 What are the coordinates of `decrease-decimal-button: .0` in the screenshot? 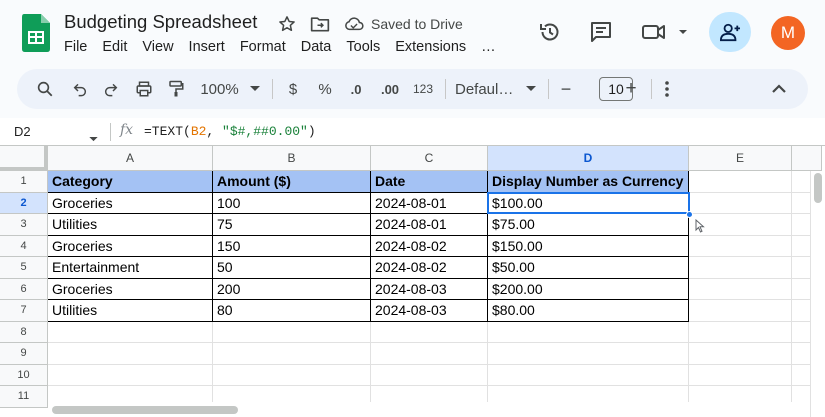 It's located at (356, 89).